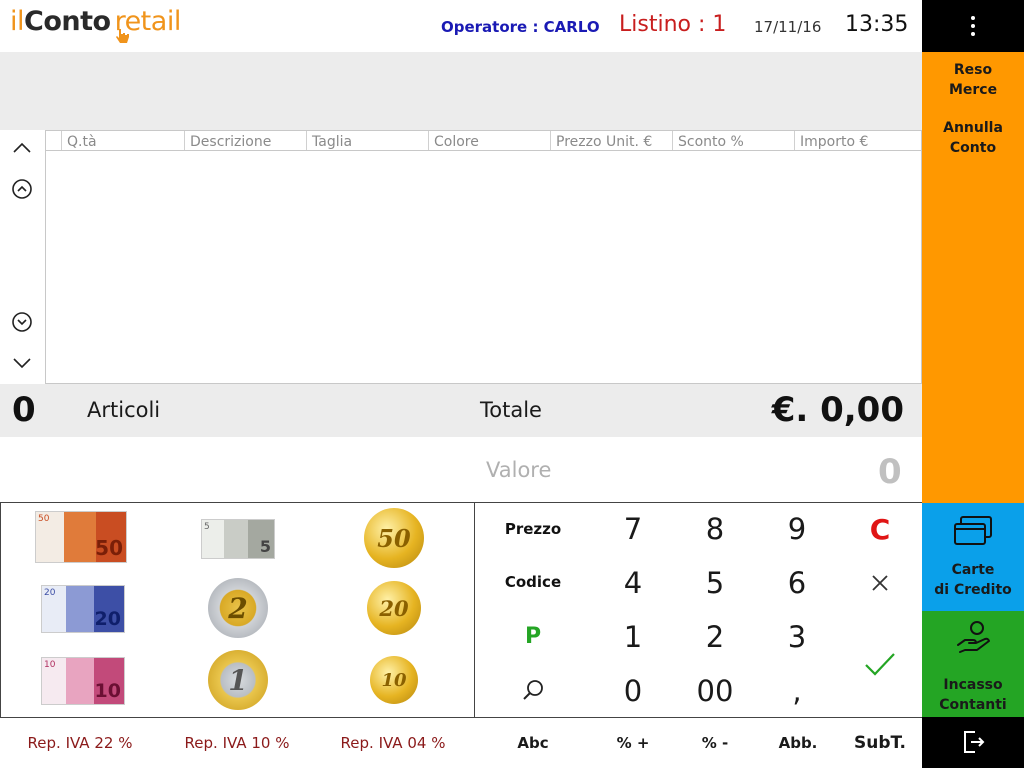  I want to click on note-20-value: 20, so click(107, 619).